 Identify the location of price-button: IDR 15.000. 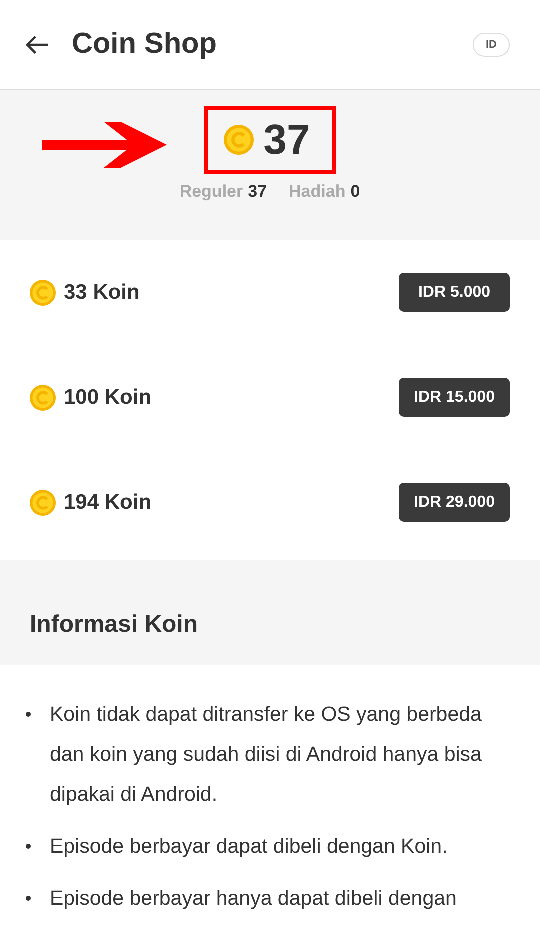
(454, 397).